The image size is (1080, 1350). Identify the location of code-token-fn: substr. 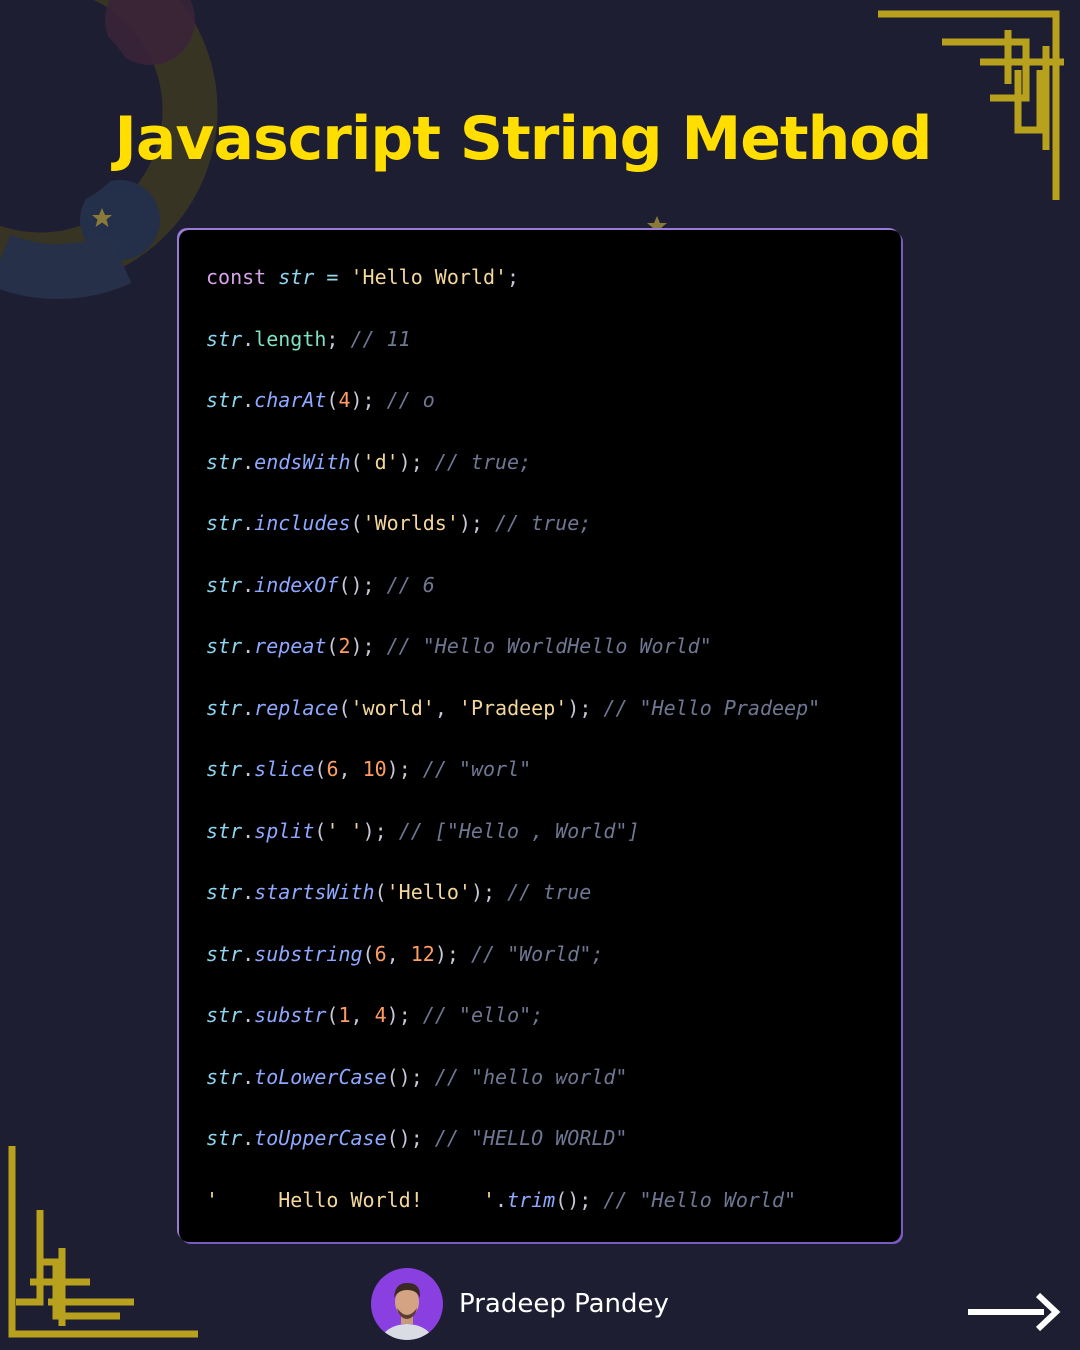
(290, 1015).